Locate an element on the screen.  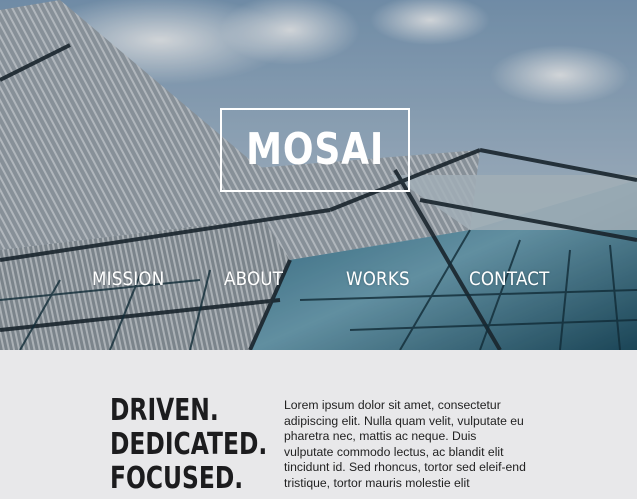
nav-item-about: ABOUT is located at coordinates (253, 279).